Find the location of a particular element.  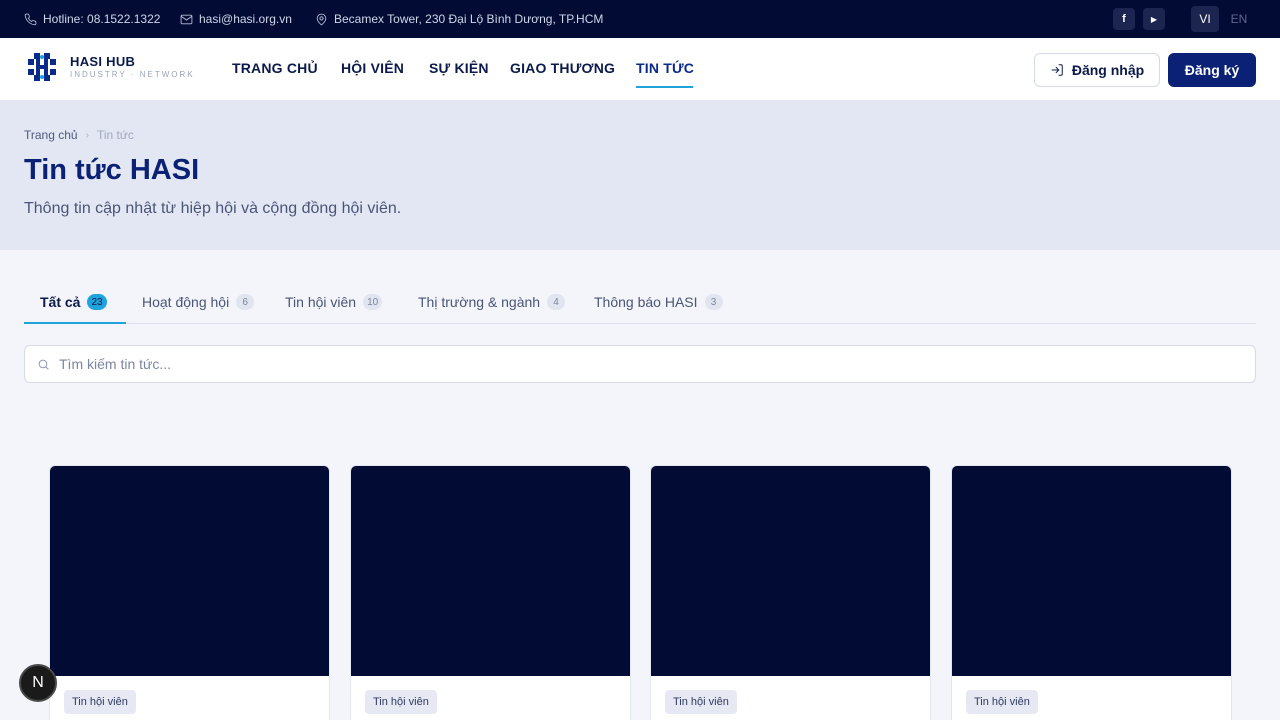

news-search is located at coordinates (640, 364).